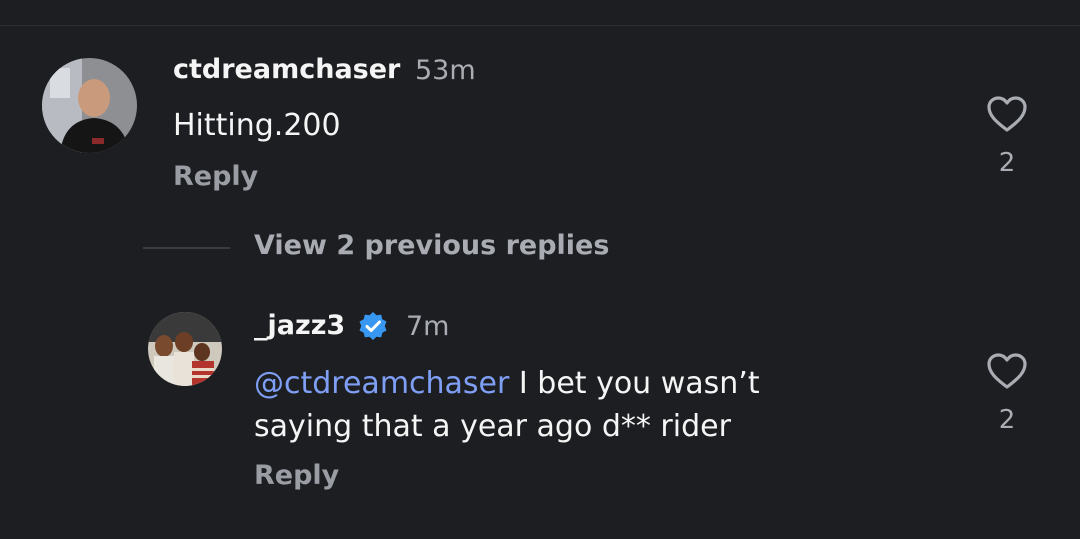  What do you see at coordinates (186, 248) in the screenshot?
I see `thread-line` at bounding box center [186, 248].